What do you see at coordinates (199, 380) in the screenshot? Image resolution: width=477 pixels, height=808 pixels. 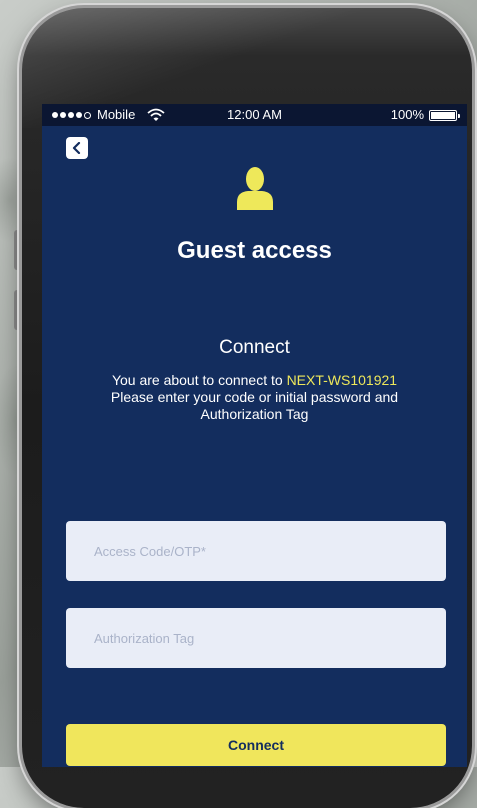 I see `connect-prefix: You are about to connect to` at bounding box center [199, 380].